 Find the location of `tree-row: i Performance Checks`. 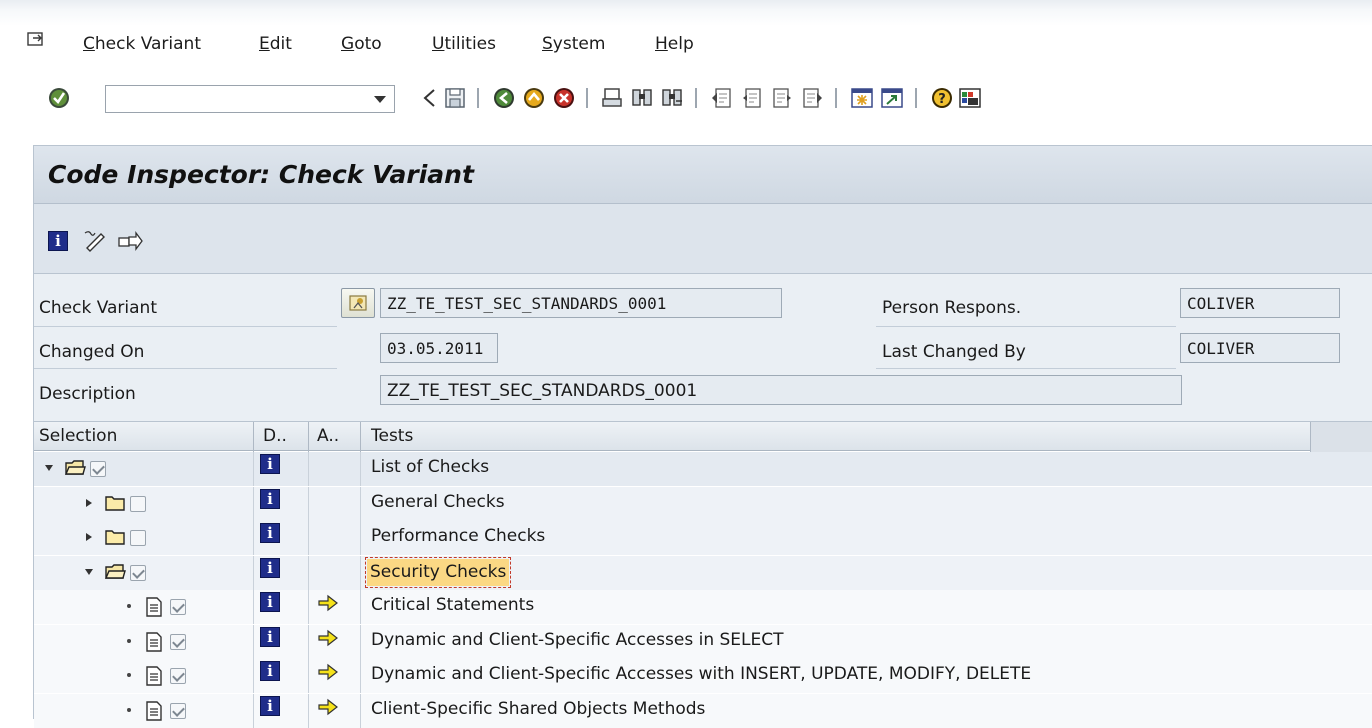

tree-row: i Performance Checks is located at coordinates (703, 538).